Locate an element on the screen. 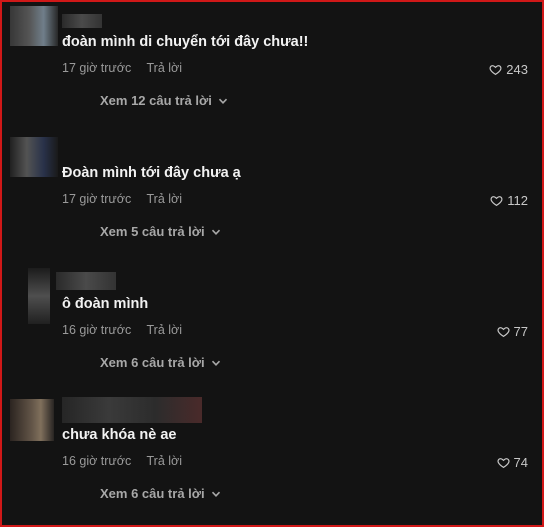 The height and width of the screenshot is (527, 544). view-replies-label: Xem 5 câu trả lời is located at coordinates (152, 231).